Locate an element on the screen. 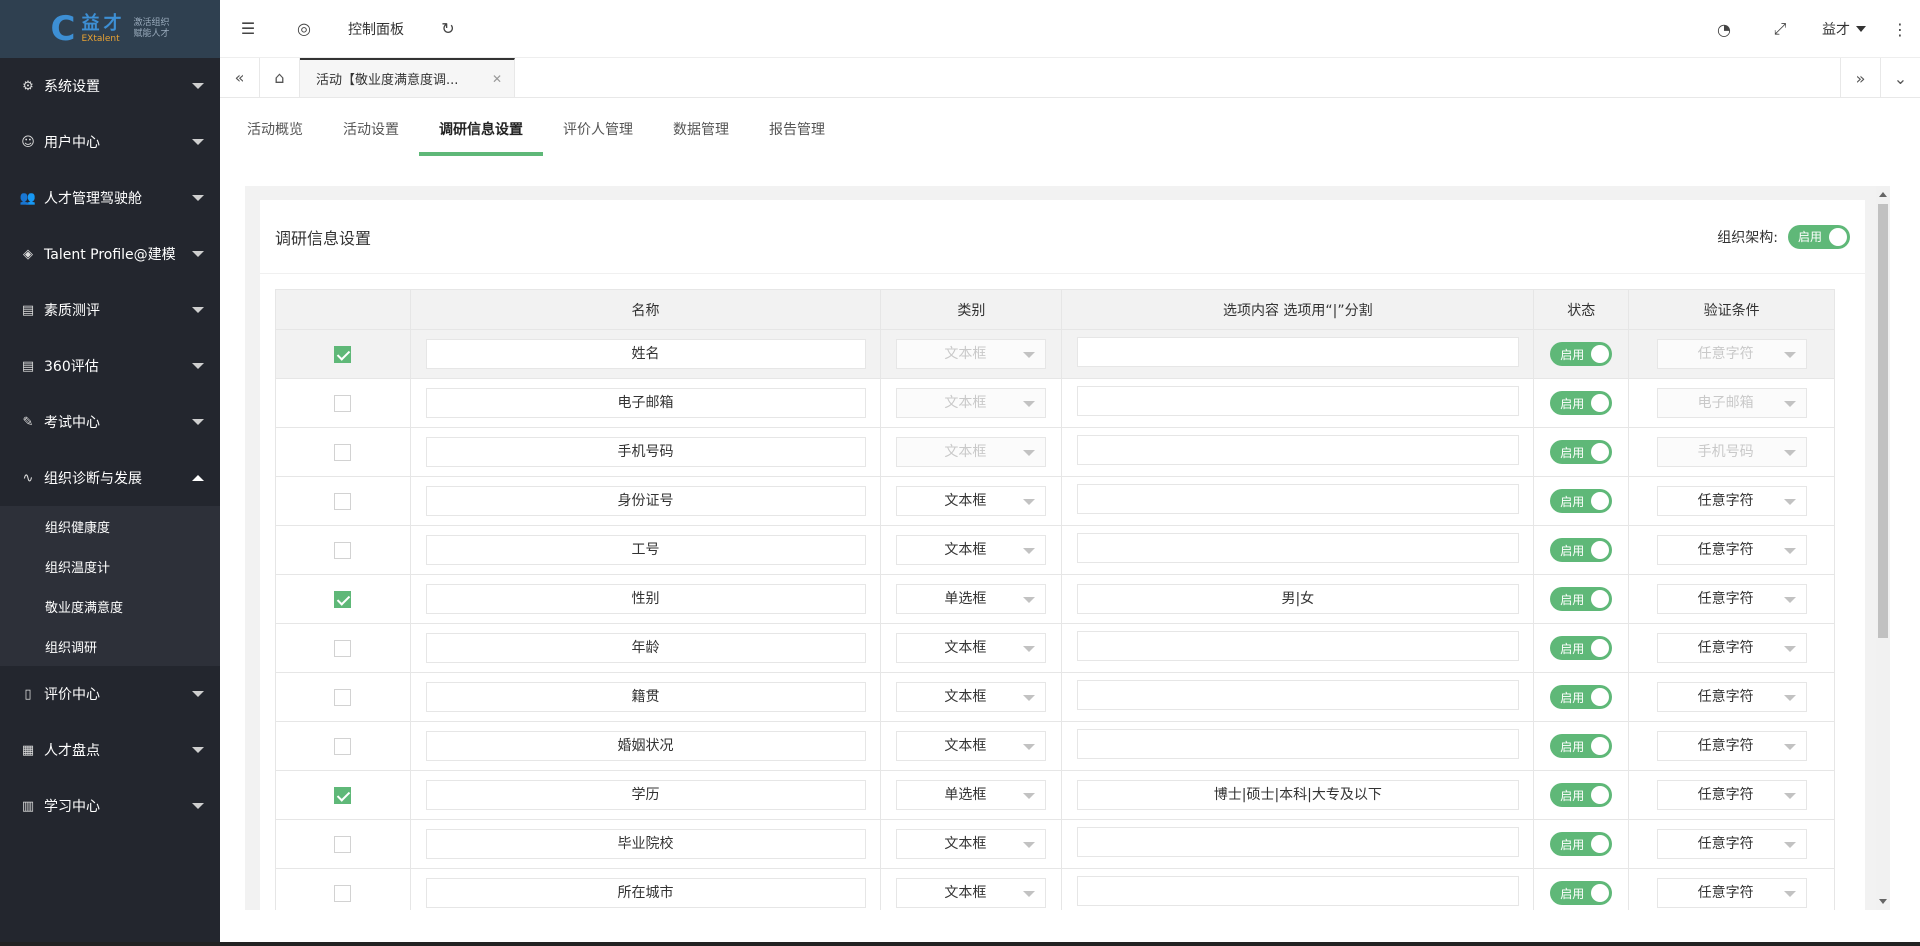 The image size is (1920, 946). more-vertical-icon: ⋮ is located at coordinates (1900, 29).